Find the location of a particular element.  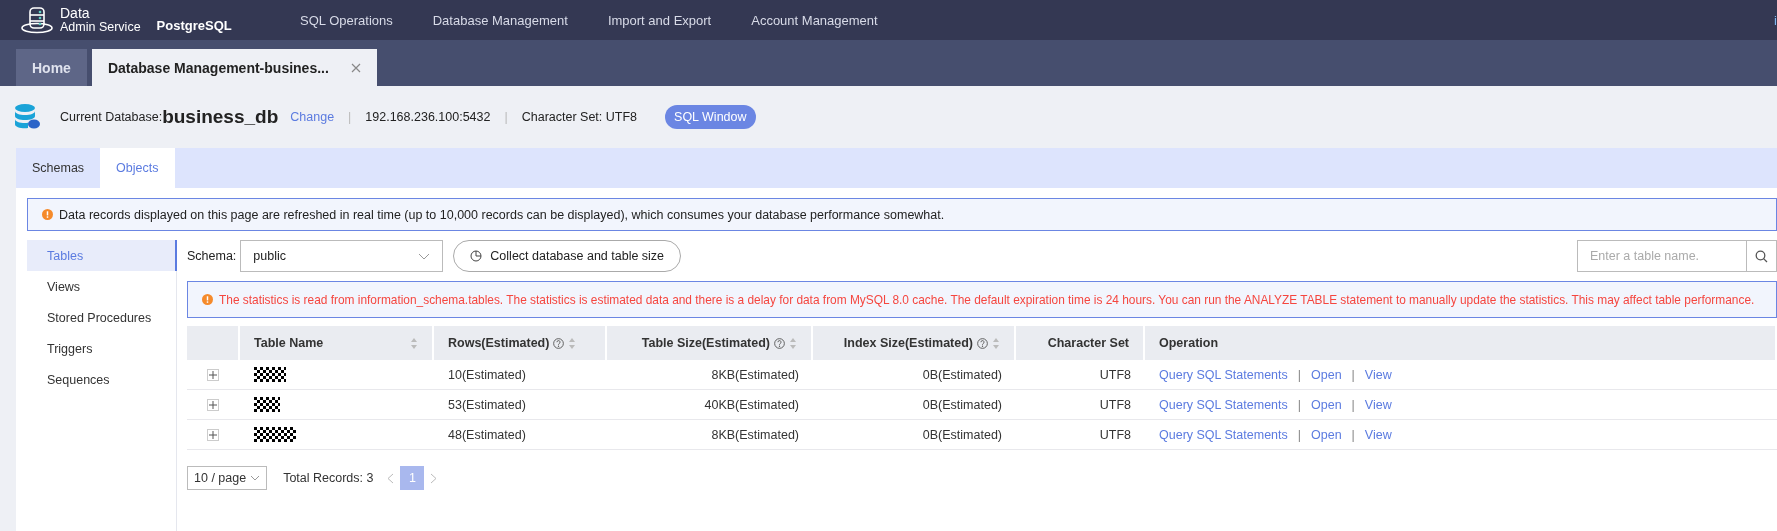

schema-select: public is located at coordinates (342, 256).